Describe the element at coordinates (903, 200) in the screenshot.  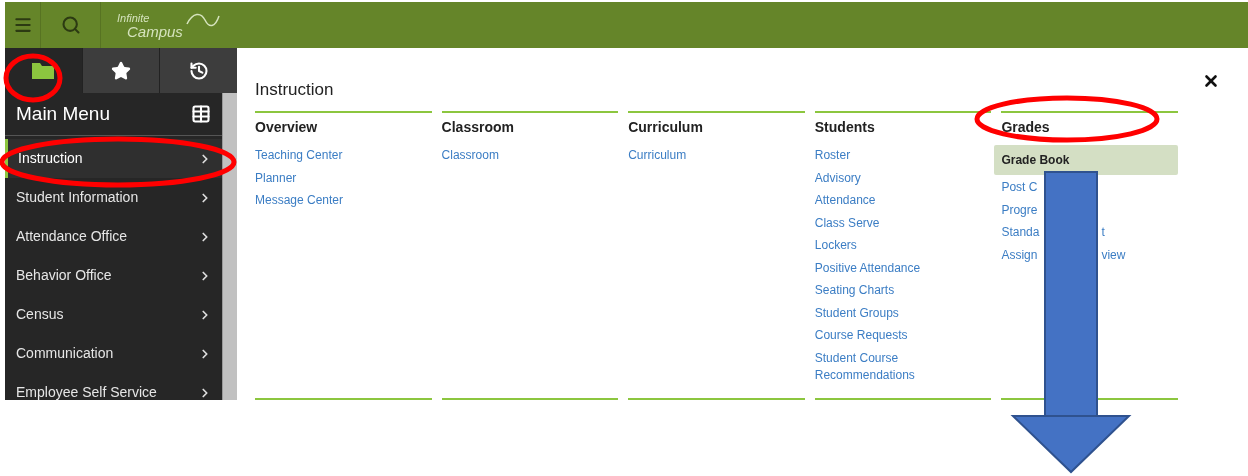
I see `menu-link: Attendance` at that location.